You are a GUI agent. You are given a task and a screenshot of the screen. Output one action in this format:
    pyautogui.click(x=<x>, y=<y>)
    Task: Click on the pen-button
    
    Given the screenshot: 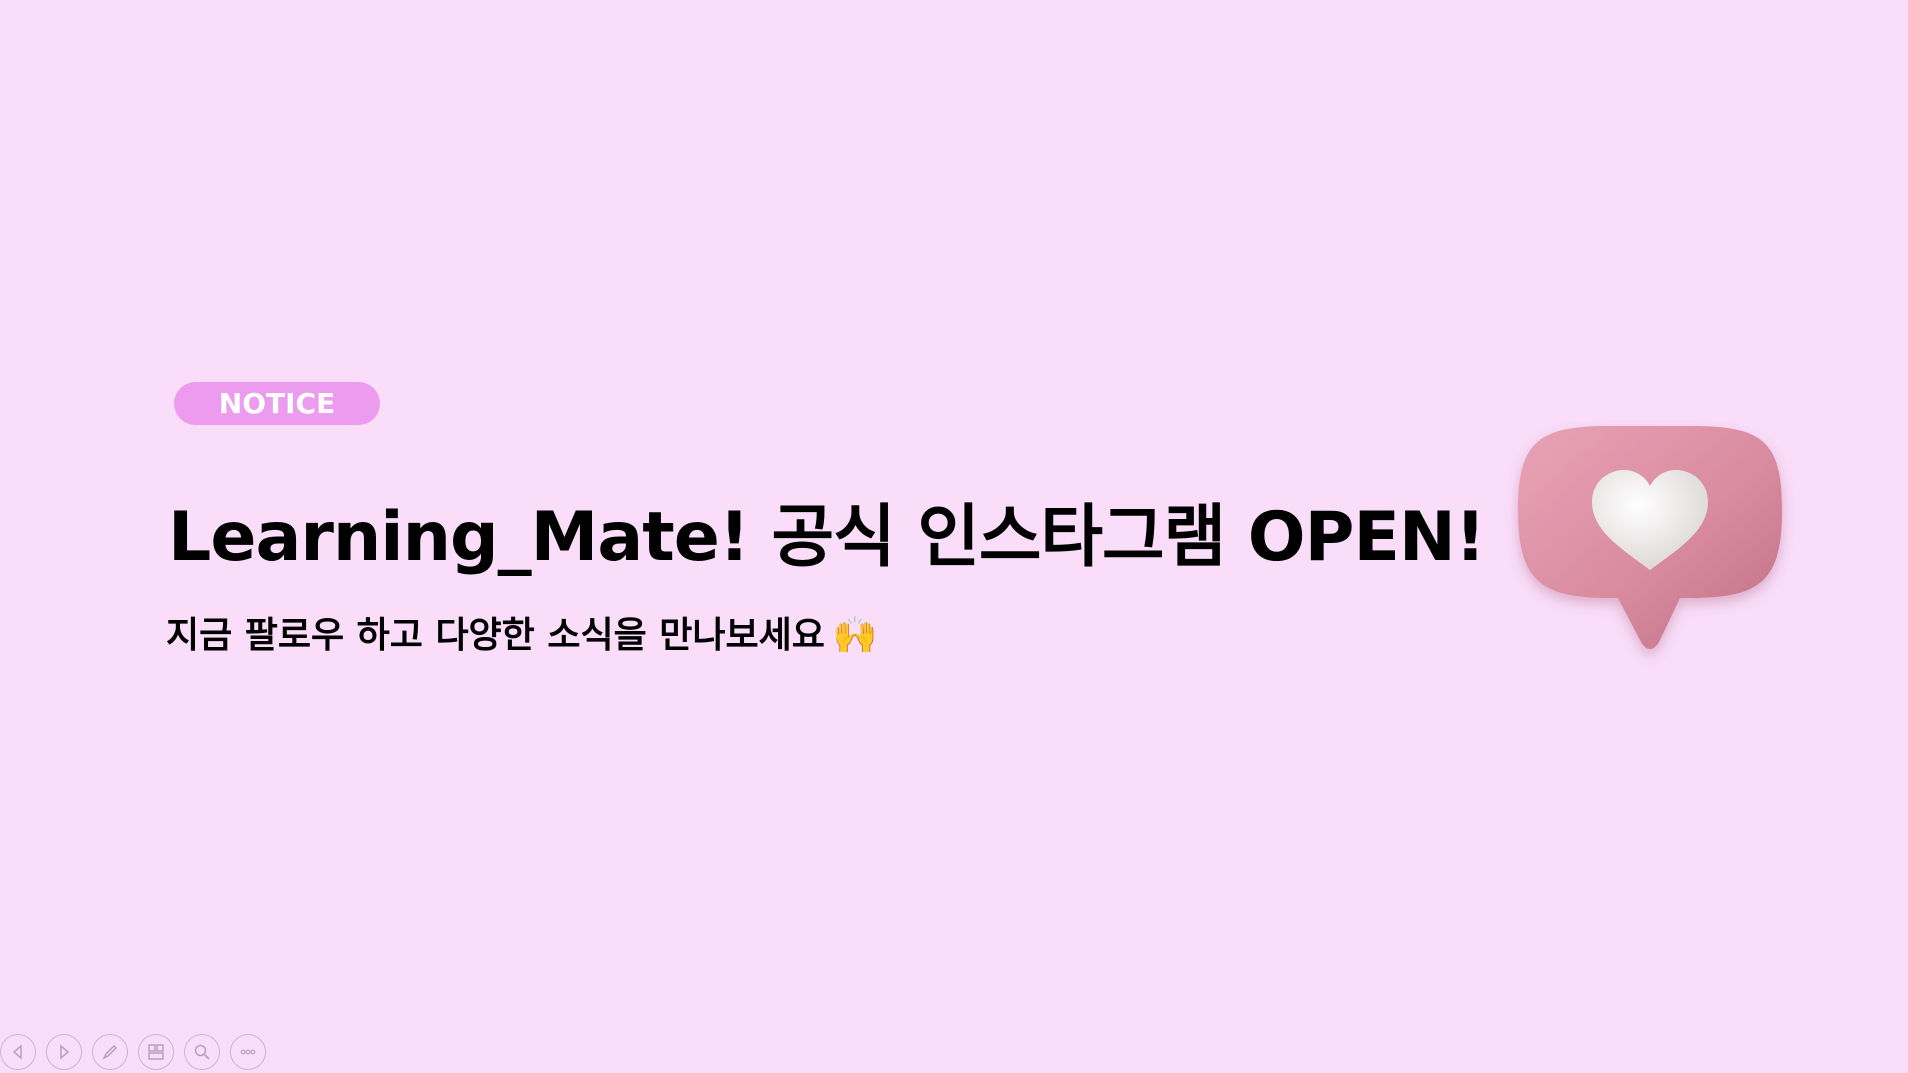 What is the action you would take?
    pyautogui.click(x=110, y=1052)
    